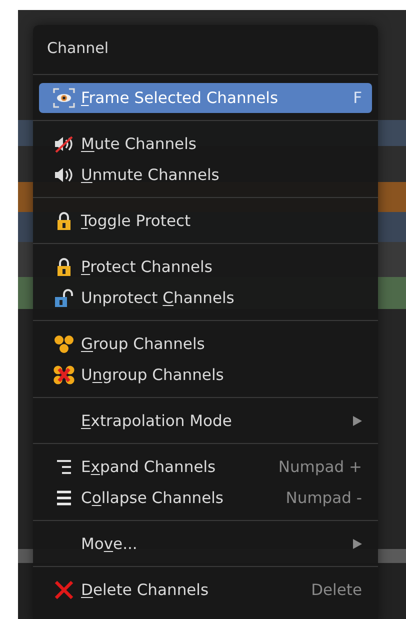 The image size is (406, 619). What do you see at coordinates (205, 175) in the screenshot?
I see `menu-item: Unmute Channels` at bounding box center [205, 175].